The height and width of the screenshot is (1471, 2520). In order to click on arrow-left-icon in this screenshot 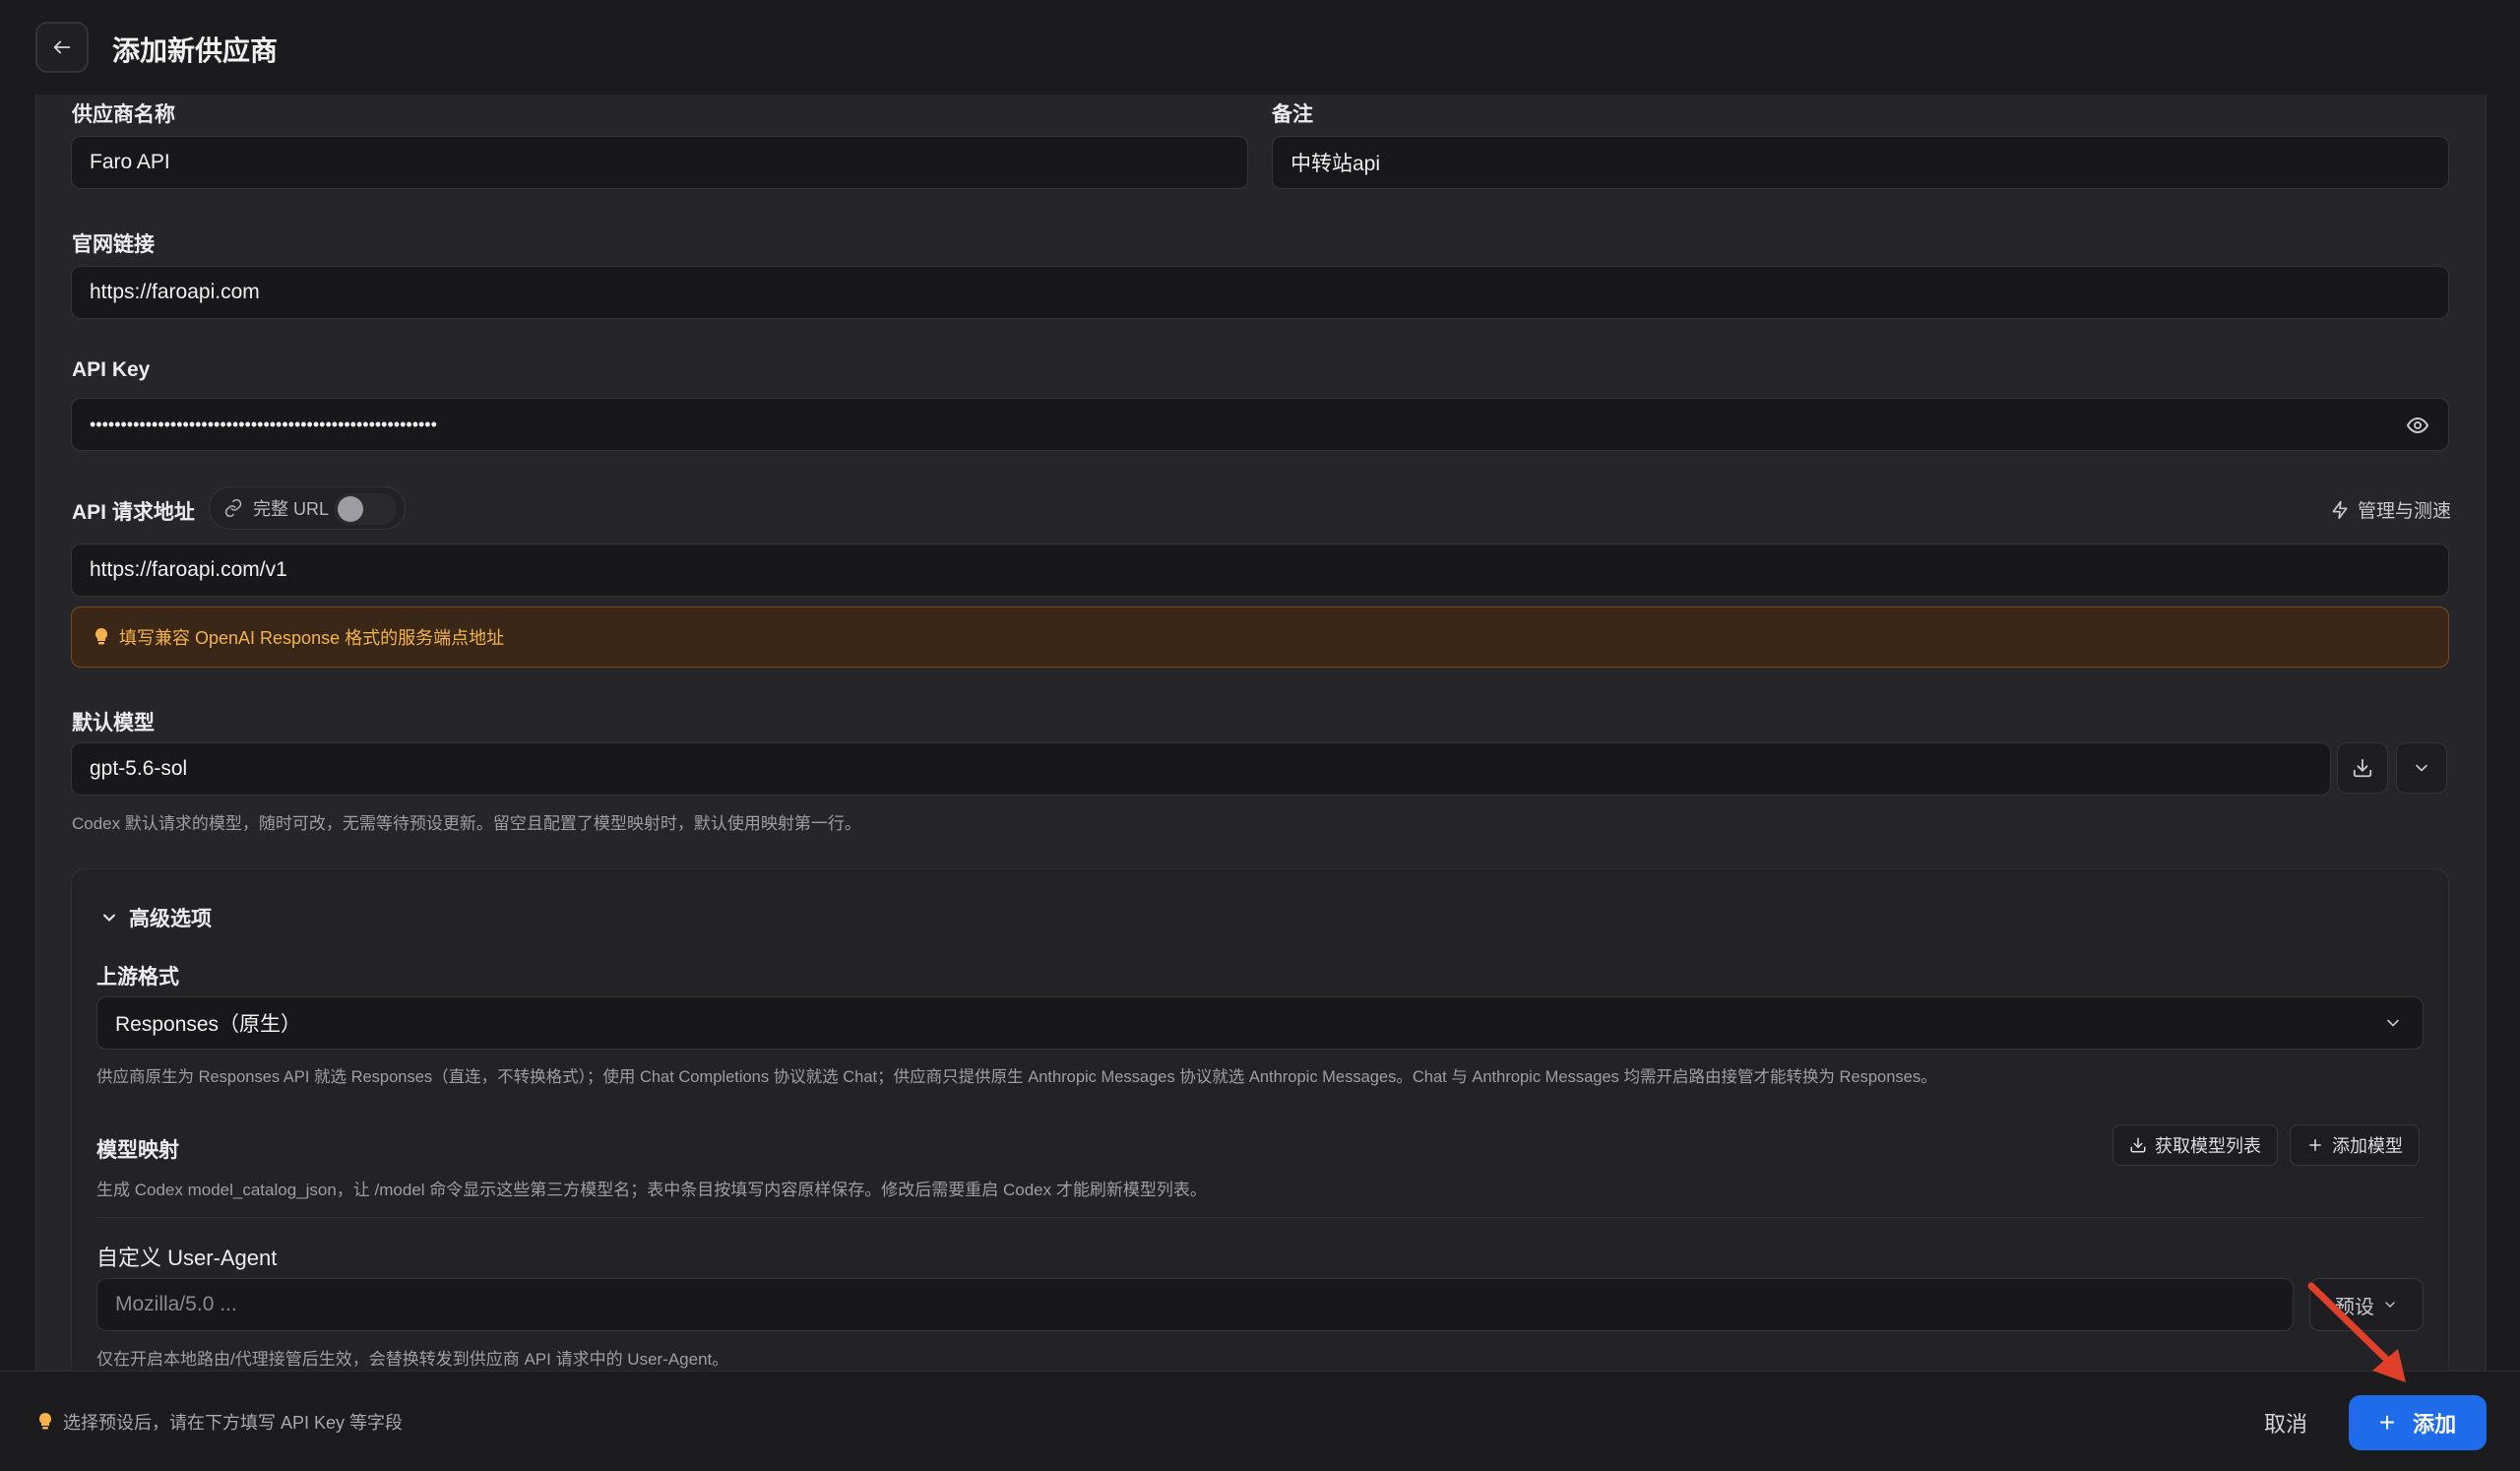, I will do `click(62, 47)`.